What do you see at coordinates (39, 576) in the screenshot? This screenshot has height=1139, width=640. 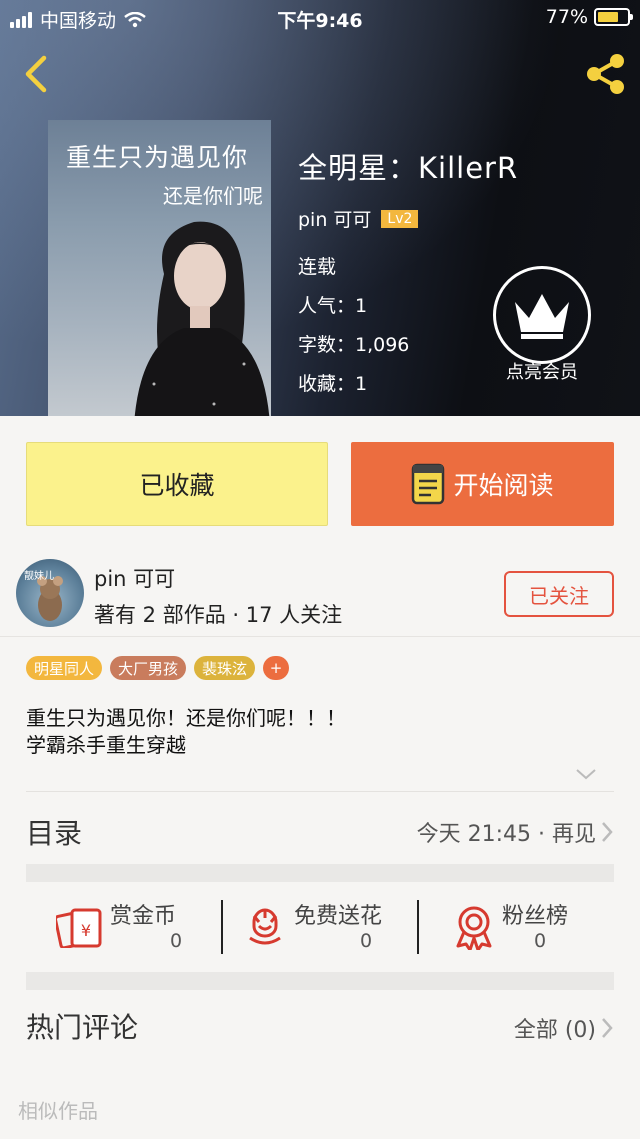 I see `avatar-tag: 靓妹儿` at bounding box center [39, 576].